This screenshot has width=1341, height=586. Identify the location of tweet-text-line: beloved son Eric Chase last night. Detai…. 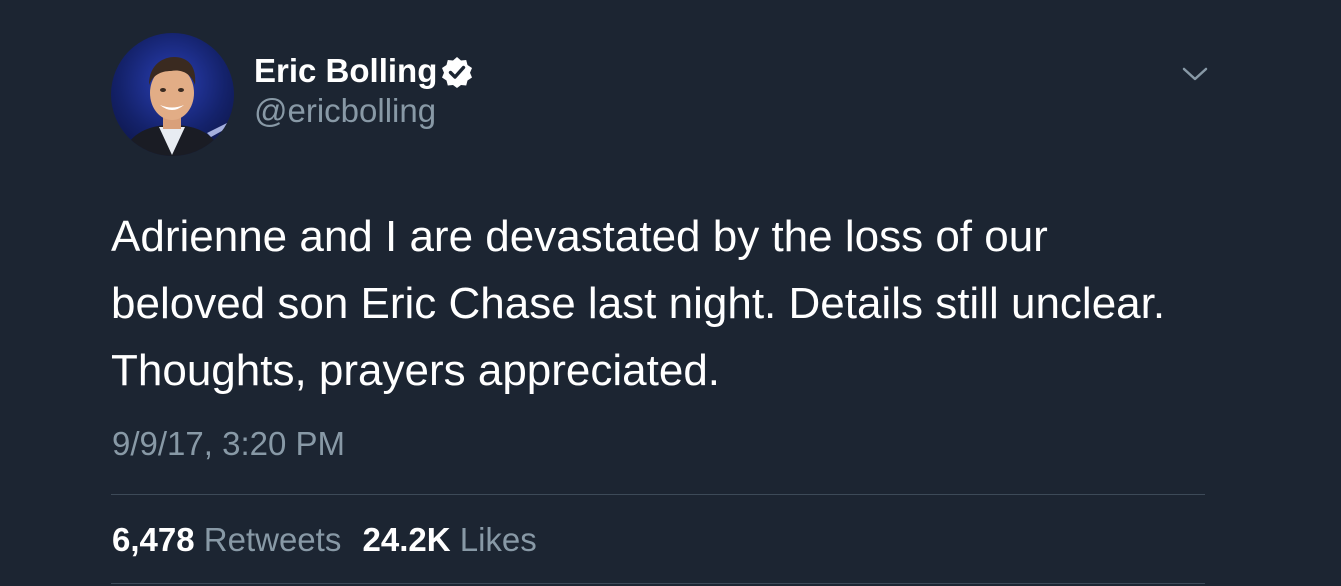
(638, 303).